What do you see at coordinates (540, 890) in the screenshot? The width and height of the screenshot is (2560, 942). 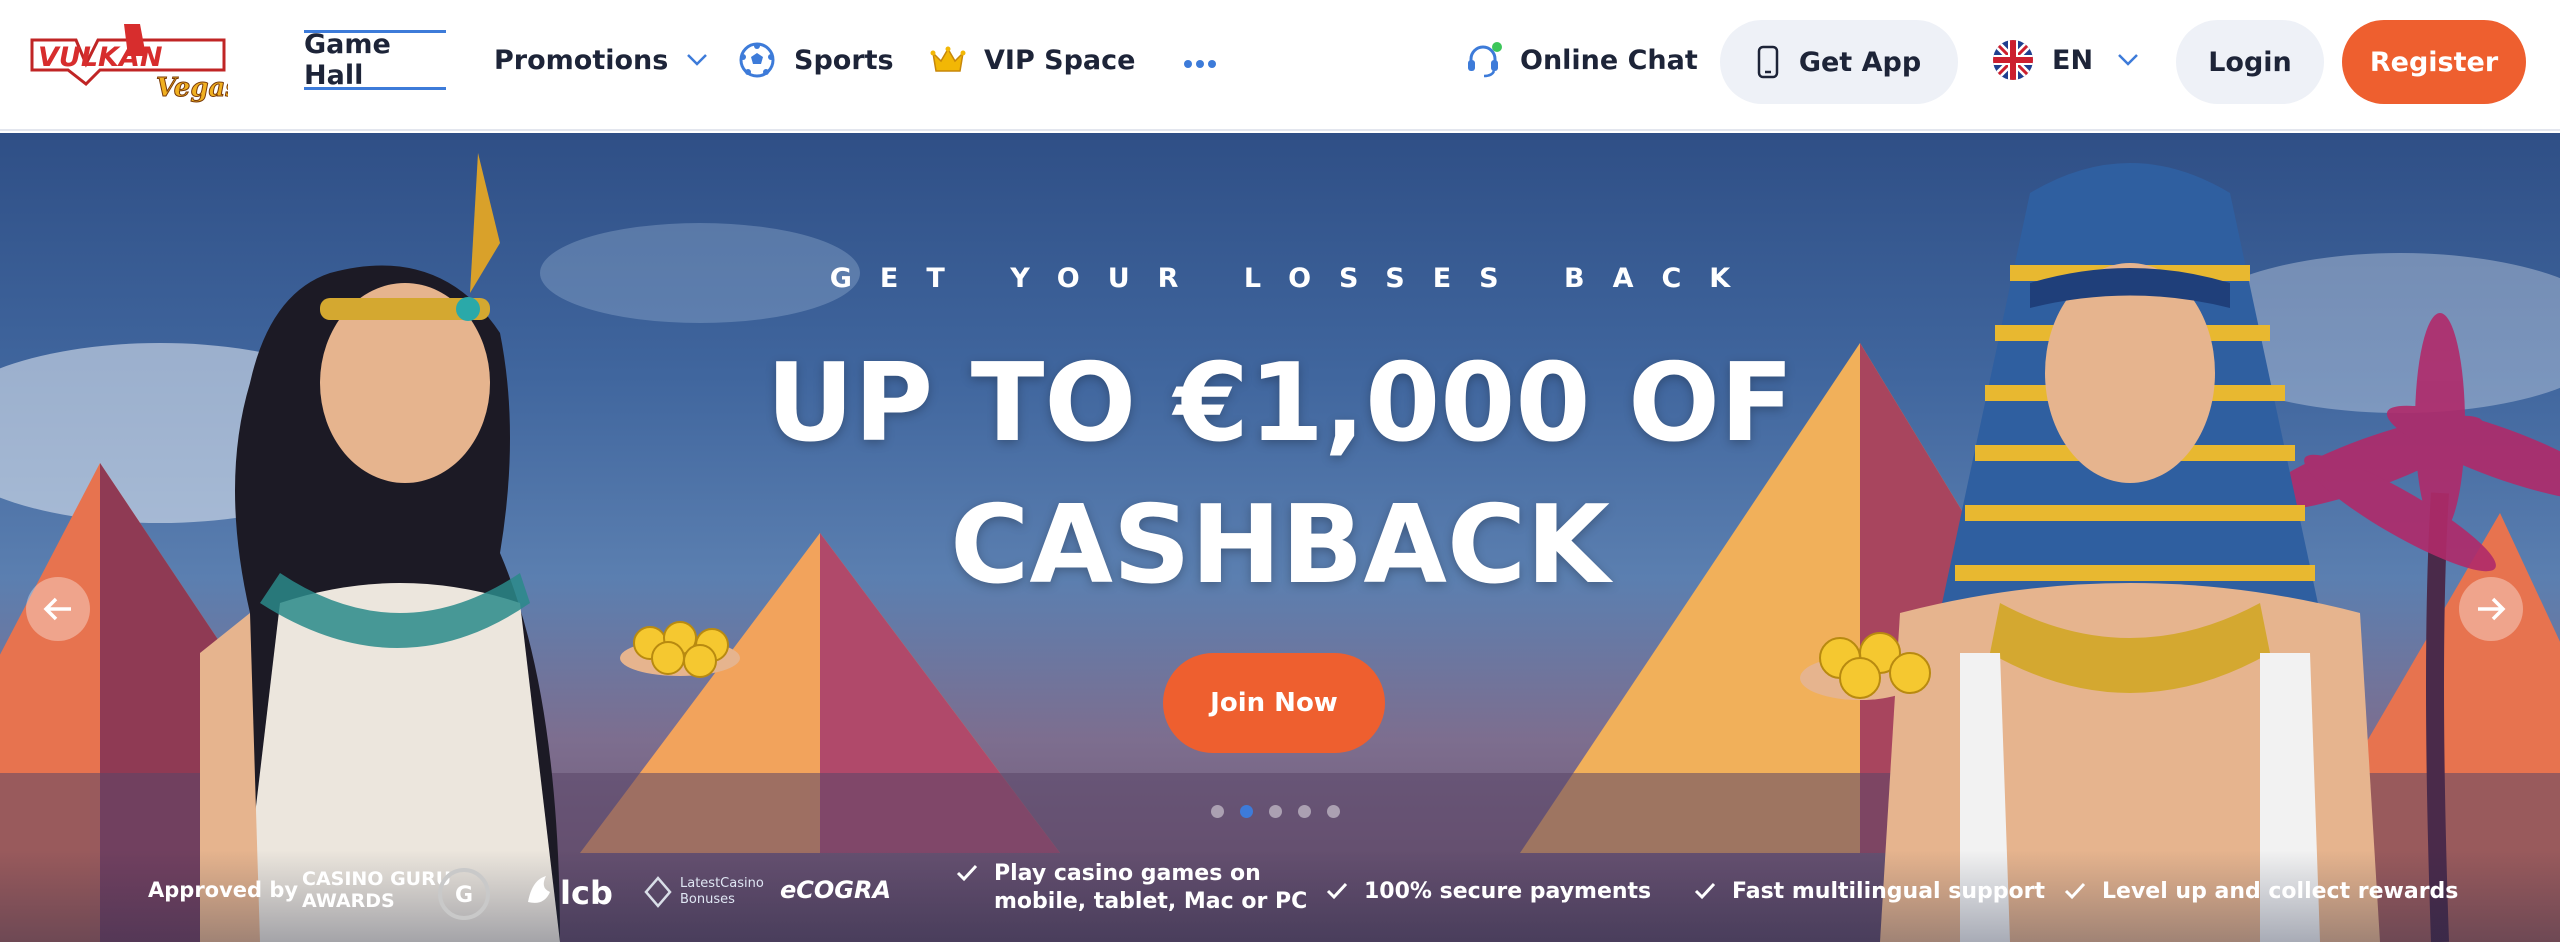 I see `lcb-logo-icon` at bounding box center [540, 890].